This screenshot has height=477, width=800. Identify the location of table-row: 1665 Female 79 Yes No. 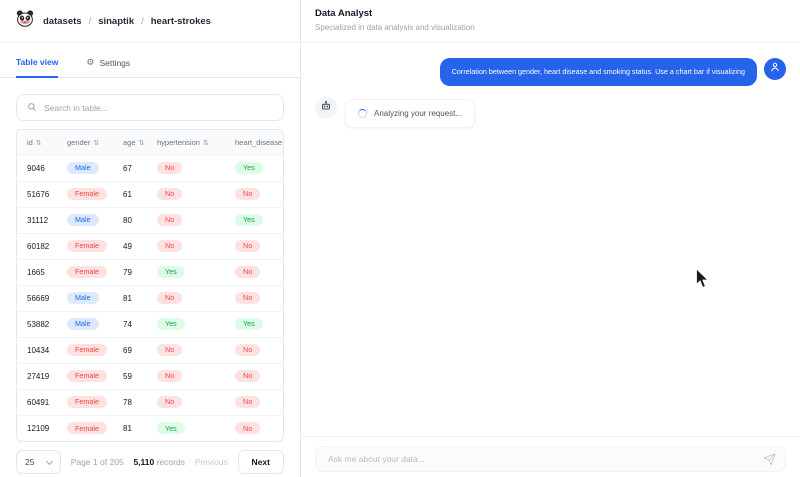
(150, 271).